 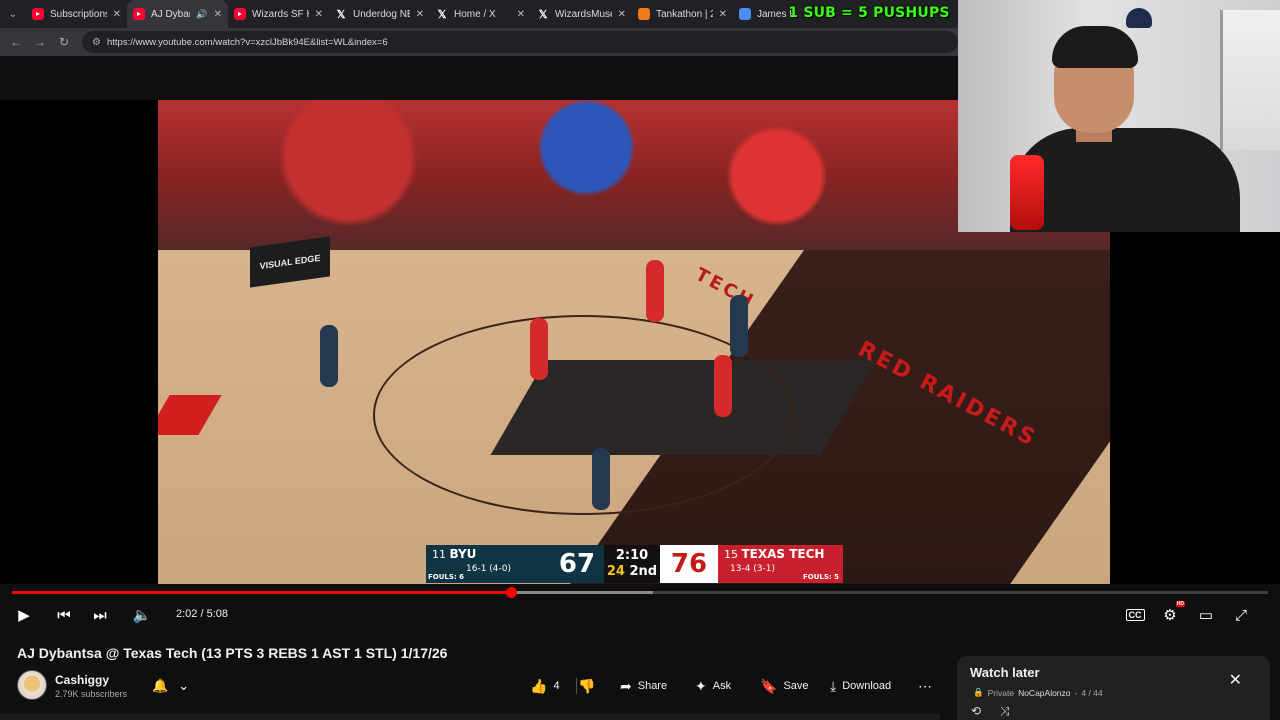 What do you see at coordinates (177, 686) in the screenshot?
I see `notification-bell-button: 🔔 ⌄` at bounding box center [177, 686].